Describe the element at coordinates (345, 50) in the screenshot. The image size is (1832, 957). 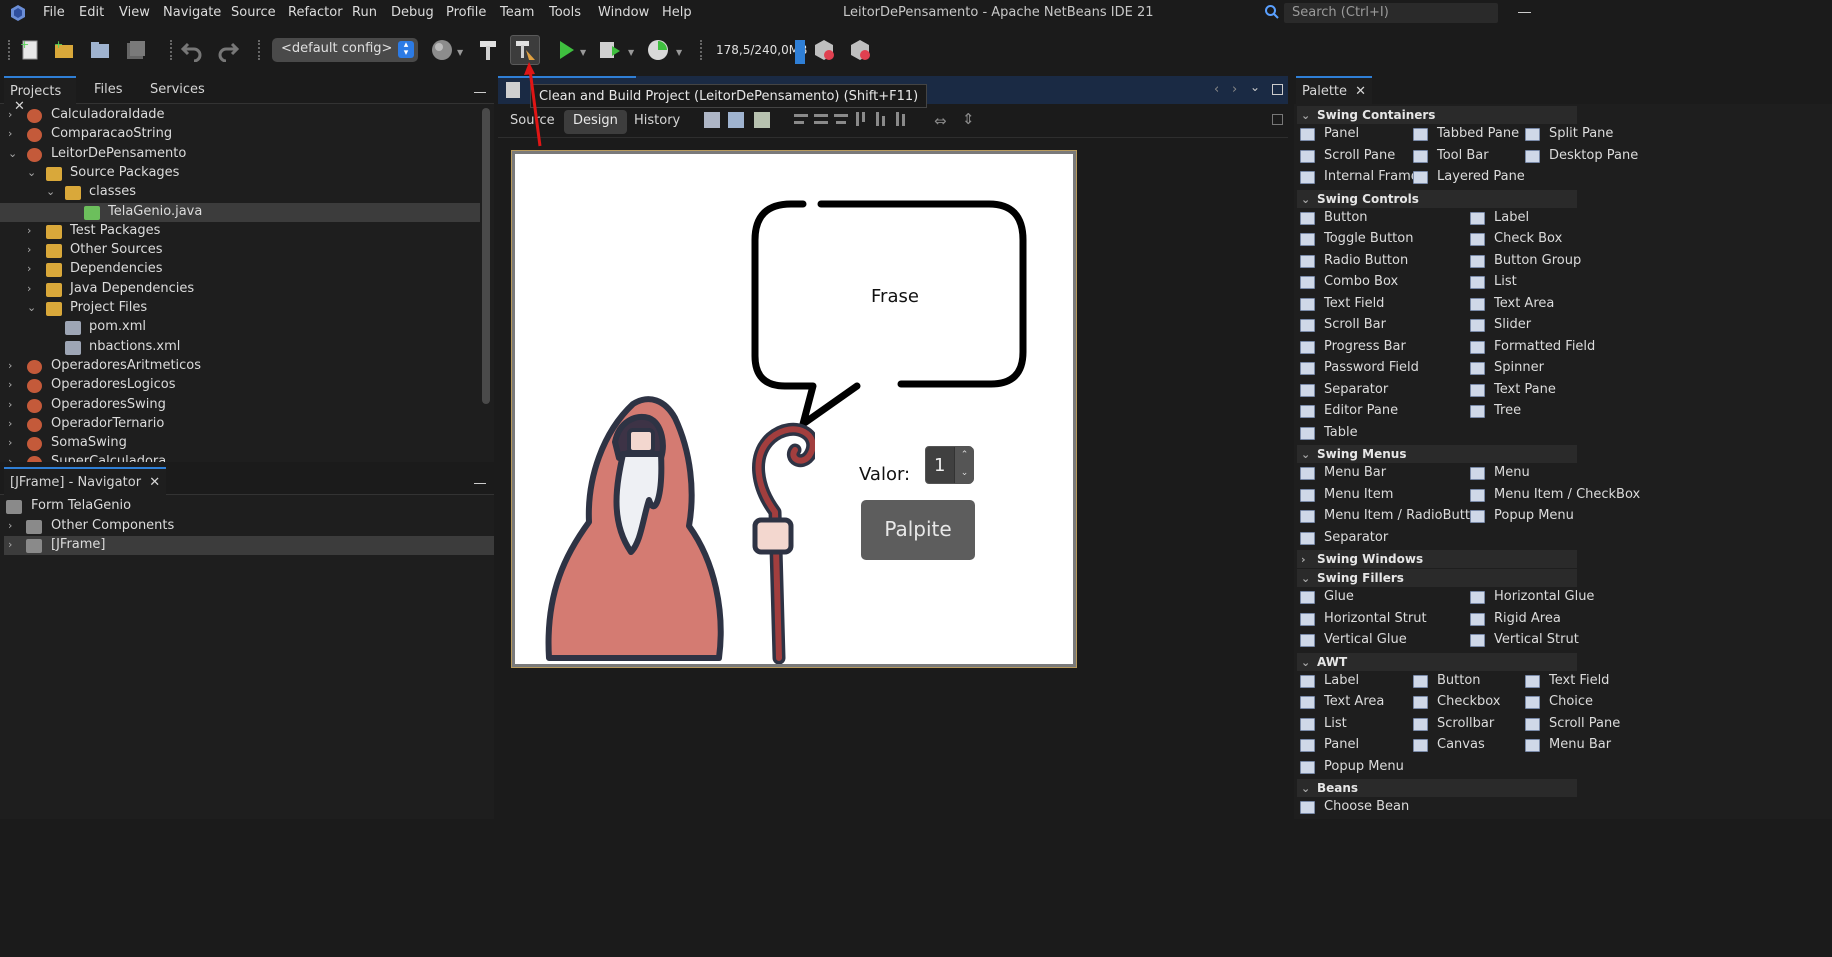
I see `configuration-select: <default config> ▴ ▾` at that location.